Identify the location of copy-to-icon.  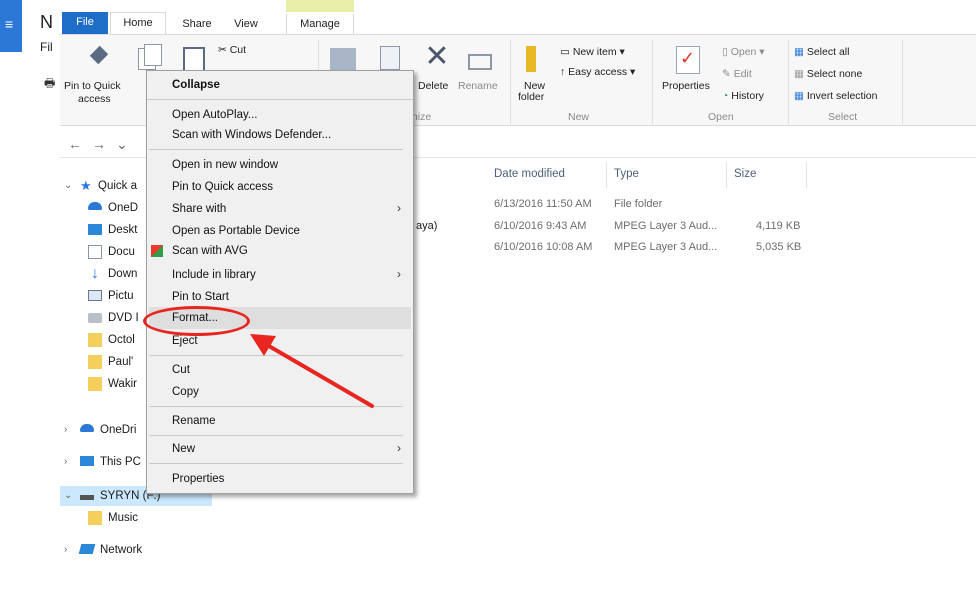
(391, 57).